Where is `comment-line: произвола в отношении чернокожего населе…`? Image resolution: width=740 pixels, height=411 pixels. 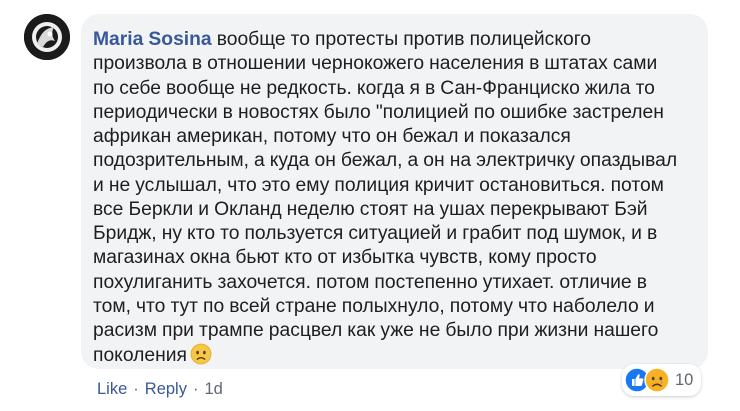
comment-line: произвола в отношении чернокожего населе… is located at coordinates (375, 64).